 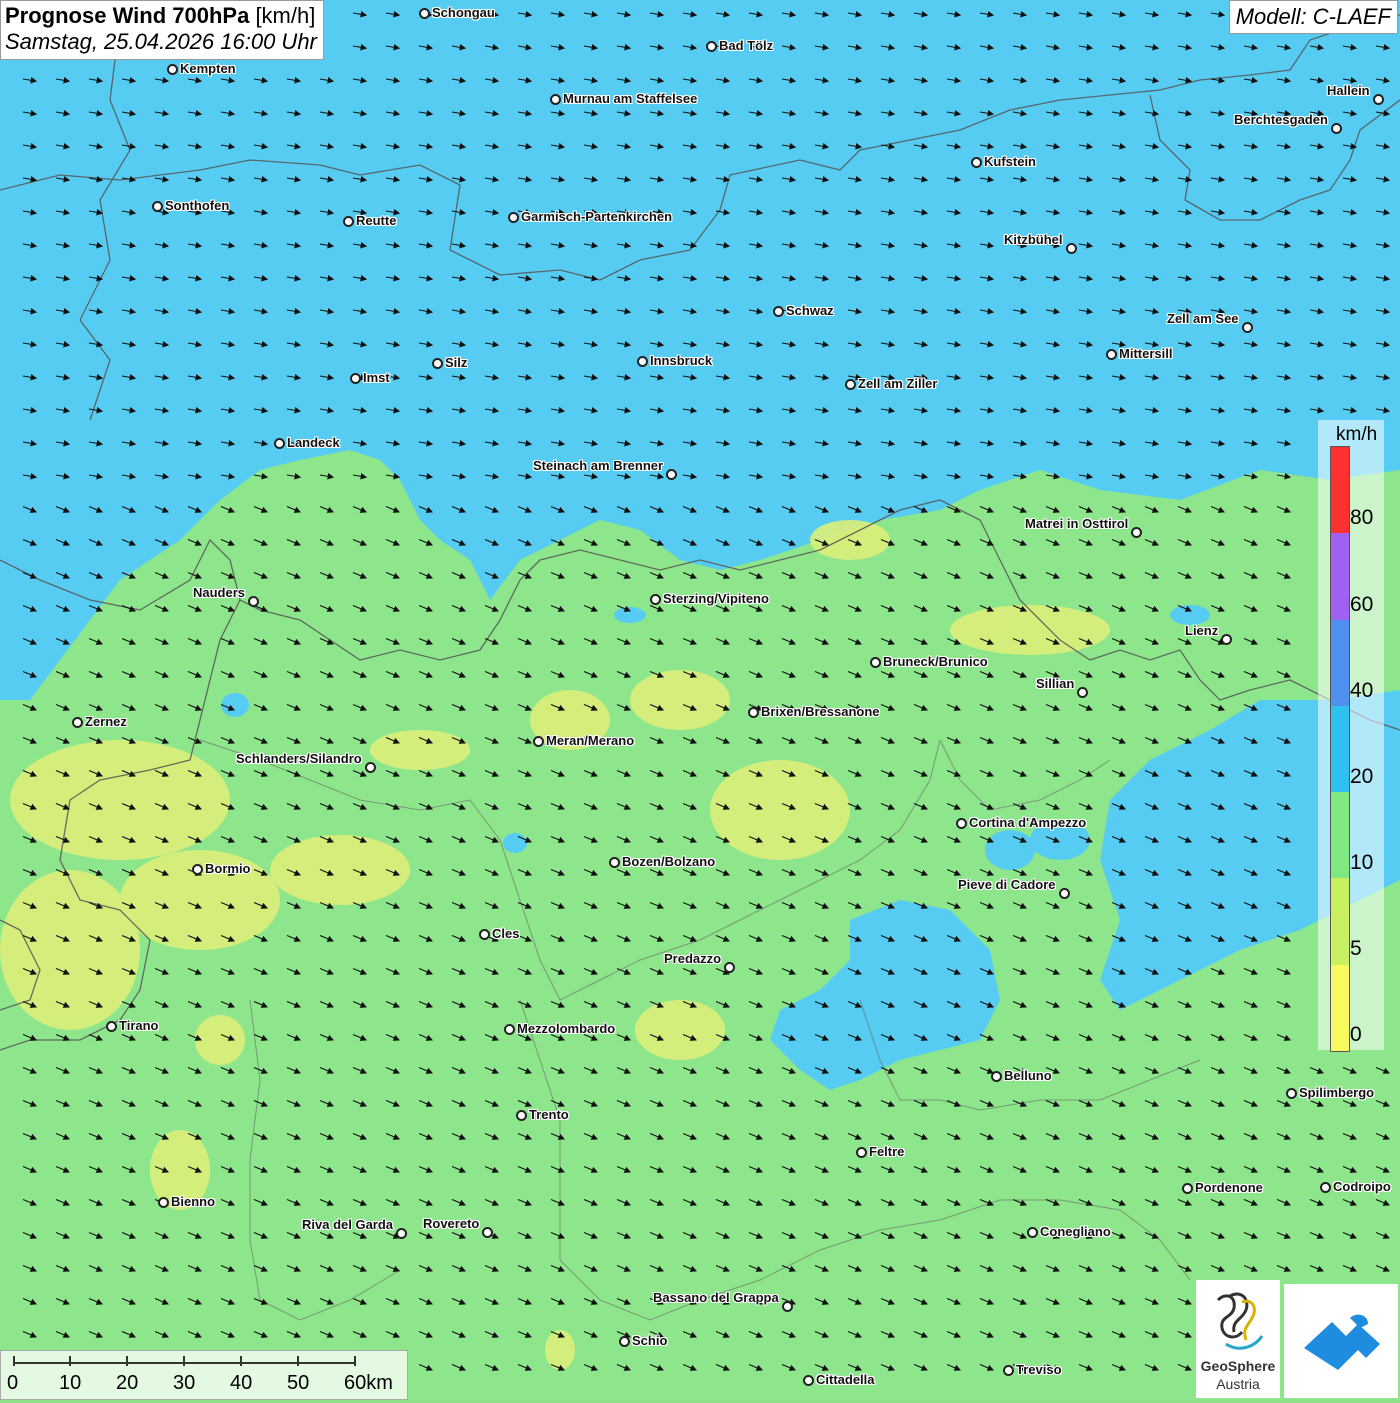 What do you see at coordinates (1039, 1369) in the screenshot?
I see `city-label: Treviso` at bounding box center [1039, 1369].